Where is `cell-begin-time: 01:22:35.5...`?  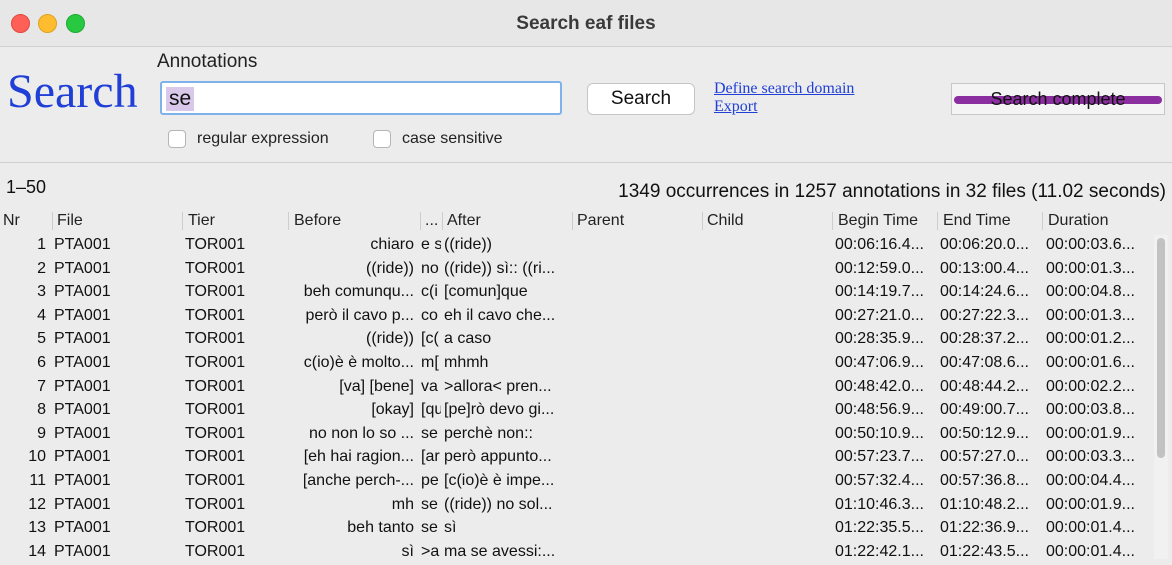
cell-begin-time: 01:22:35.5... is located at coordinates (879, 528).